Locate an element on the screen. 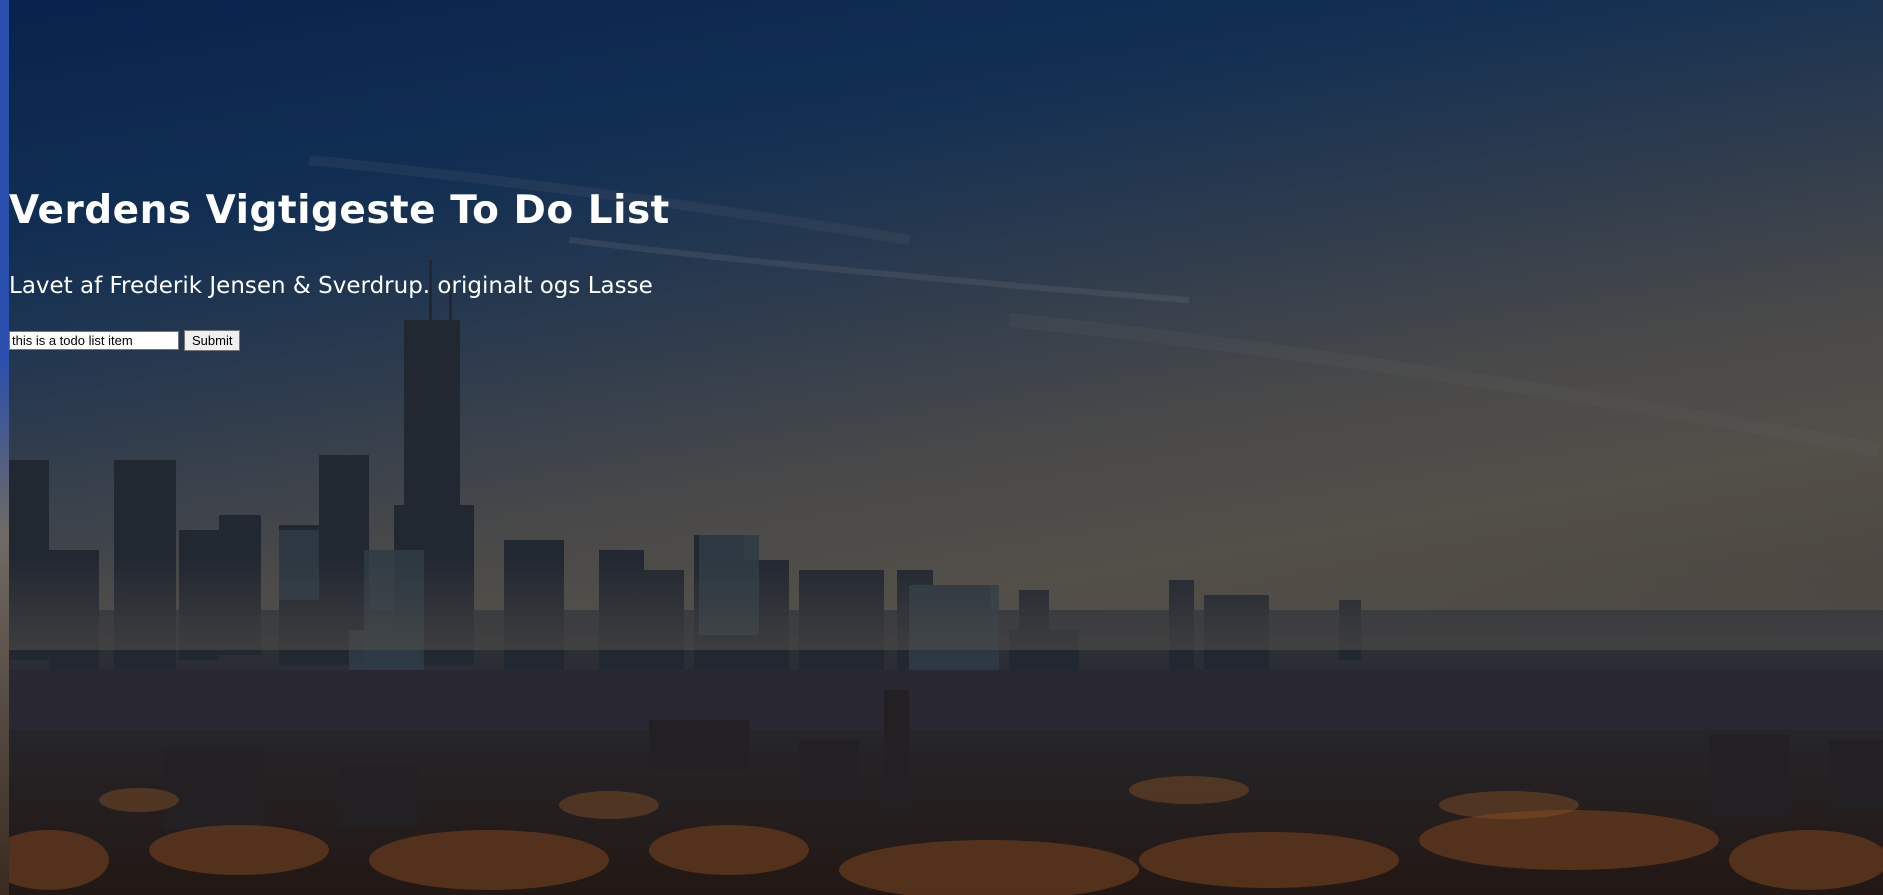 This screenshot has width=1883, height=895. todo-item-input is located at coordinates (94, 340).